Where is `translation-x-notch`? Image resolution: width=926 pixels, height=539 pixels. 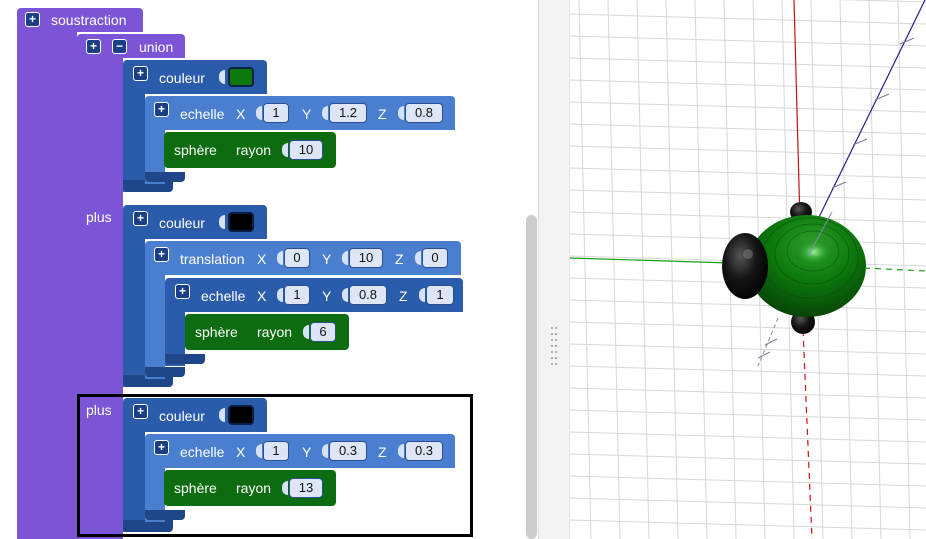 translation-x-notch is located at coordinates (280, 258).